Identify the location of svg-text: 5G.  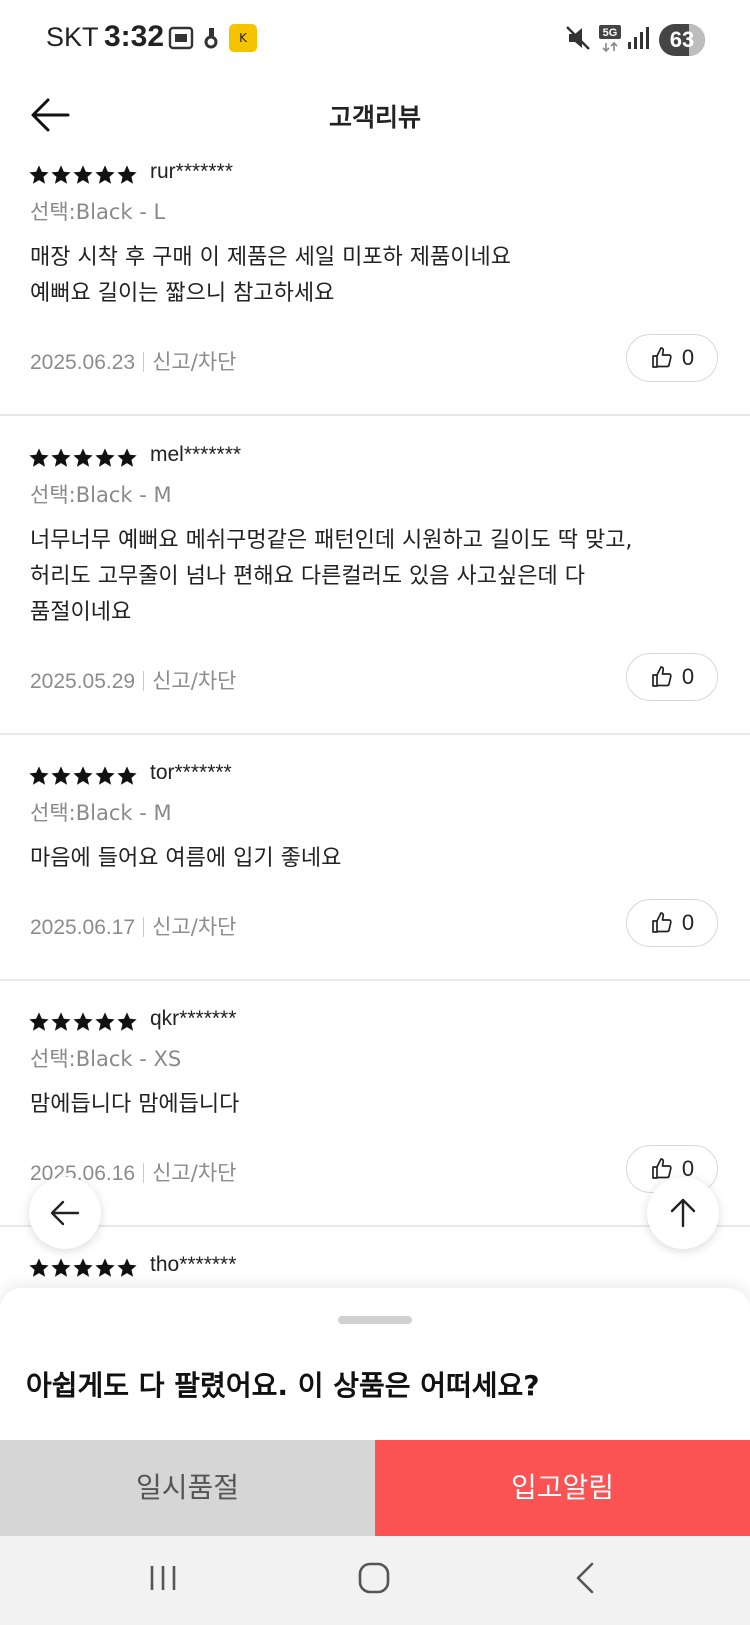
(610, 33).